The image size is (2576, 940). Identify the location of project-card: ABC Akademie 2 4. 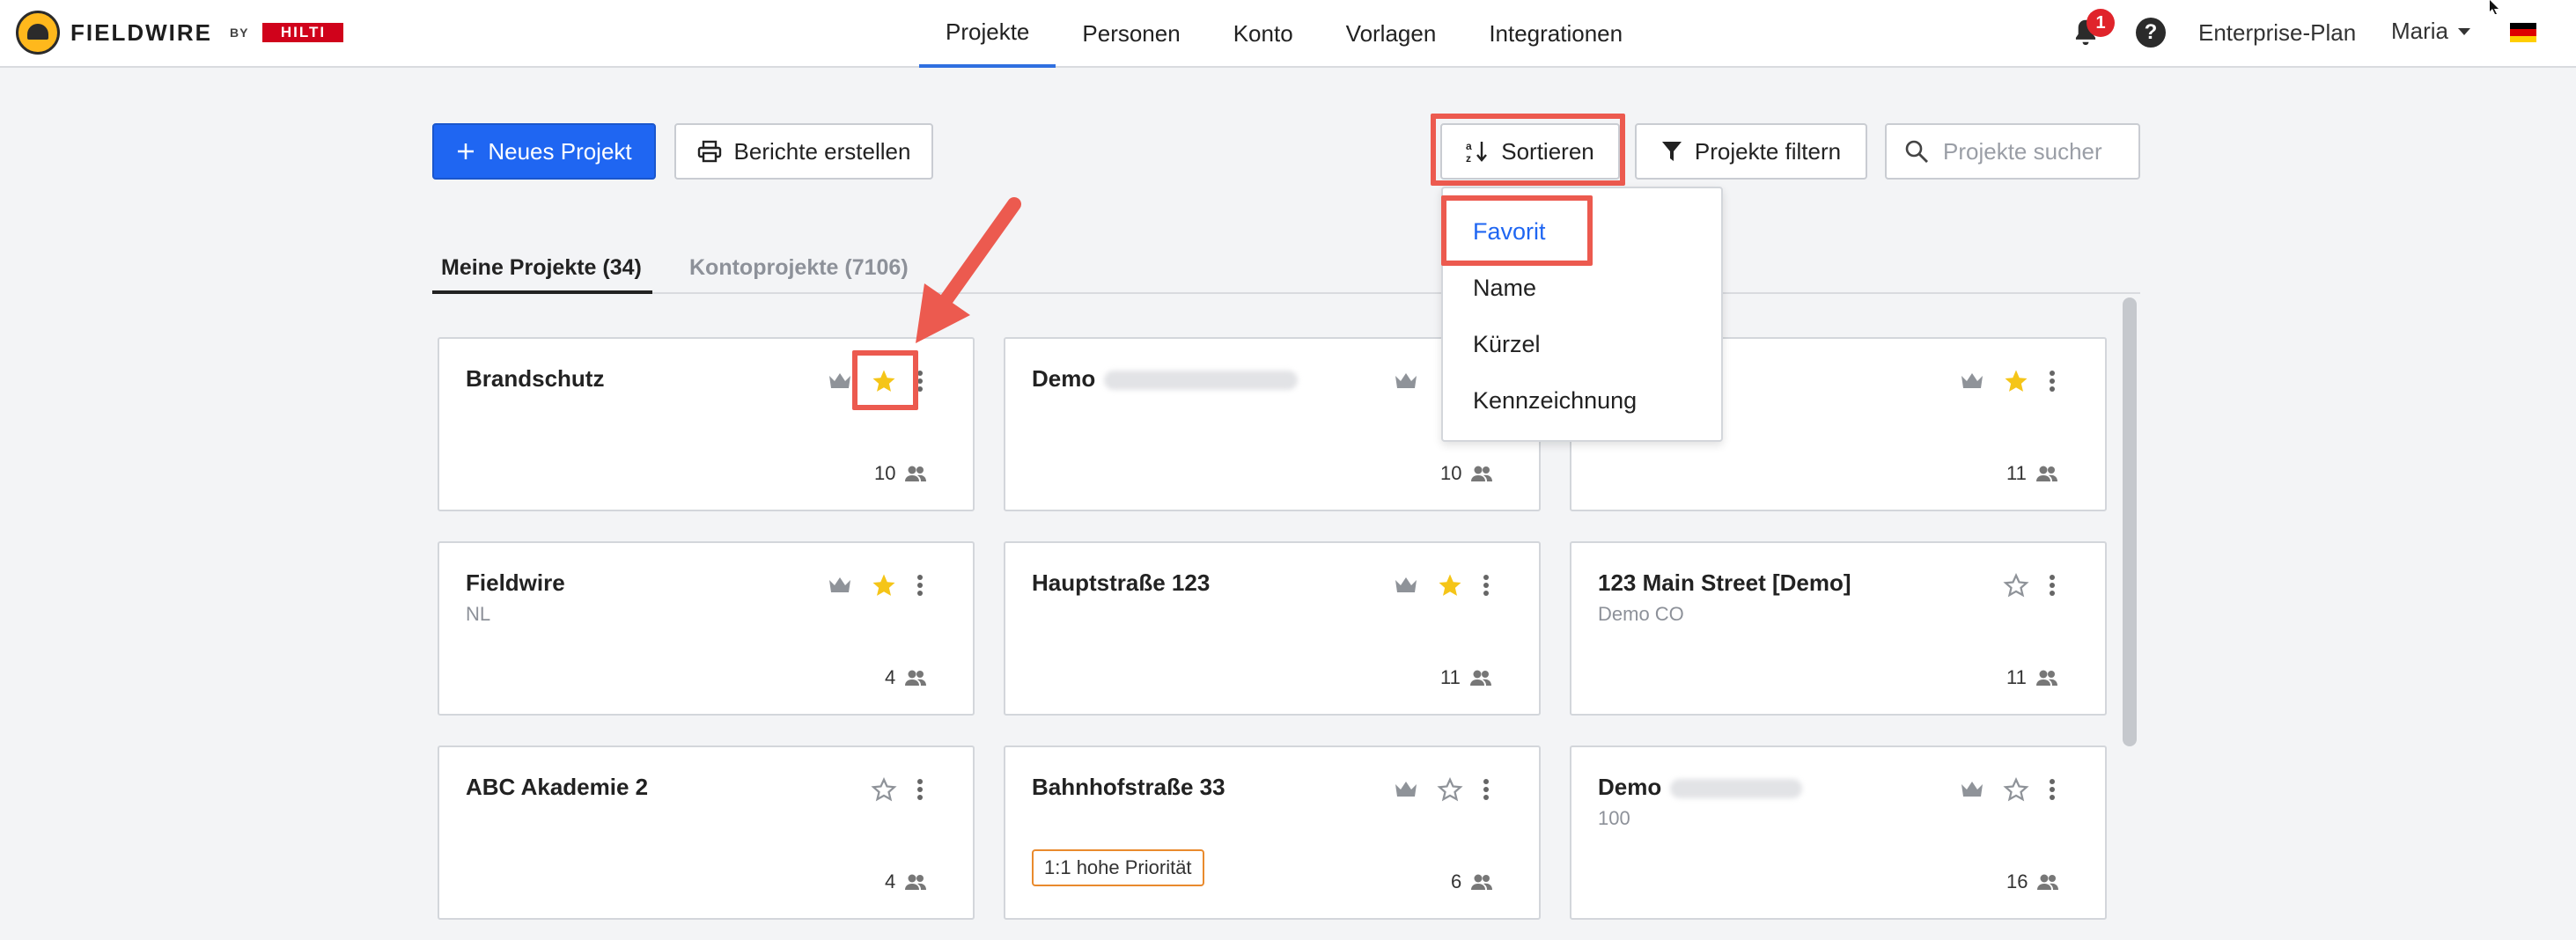
(707, 832).